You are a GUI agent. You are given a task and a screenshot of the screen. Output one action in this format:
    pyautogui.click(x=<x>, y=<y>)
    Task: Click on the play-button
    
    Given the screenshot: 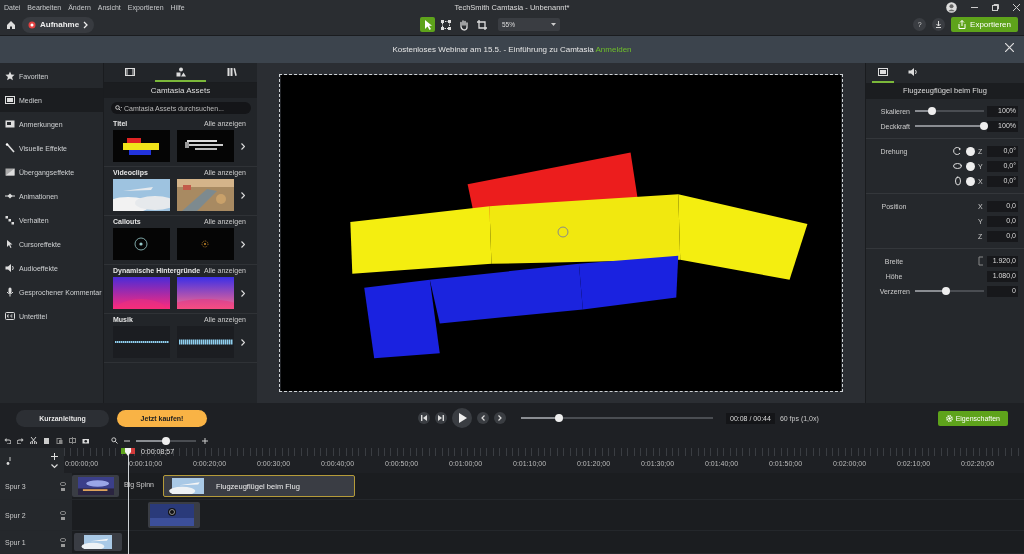 What is the action you would take?
    pyautogui.click(x=462, y=418)
    